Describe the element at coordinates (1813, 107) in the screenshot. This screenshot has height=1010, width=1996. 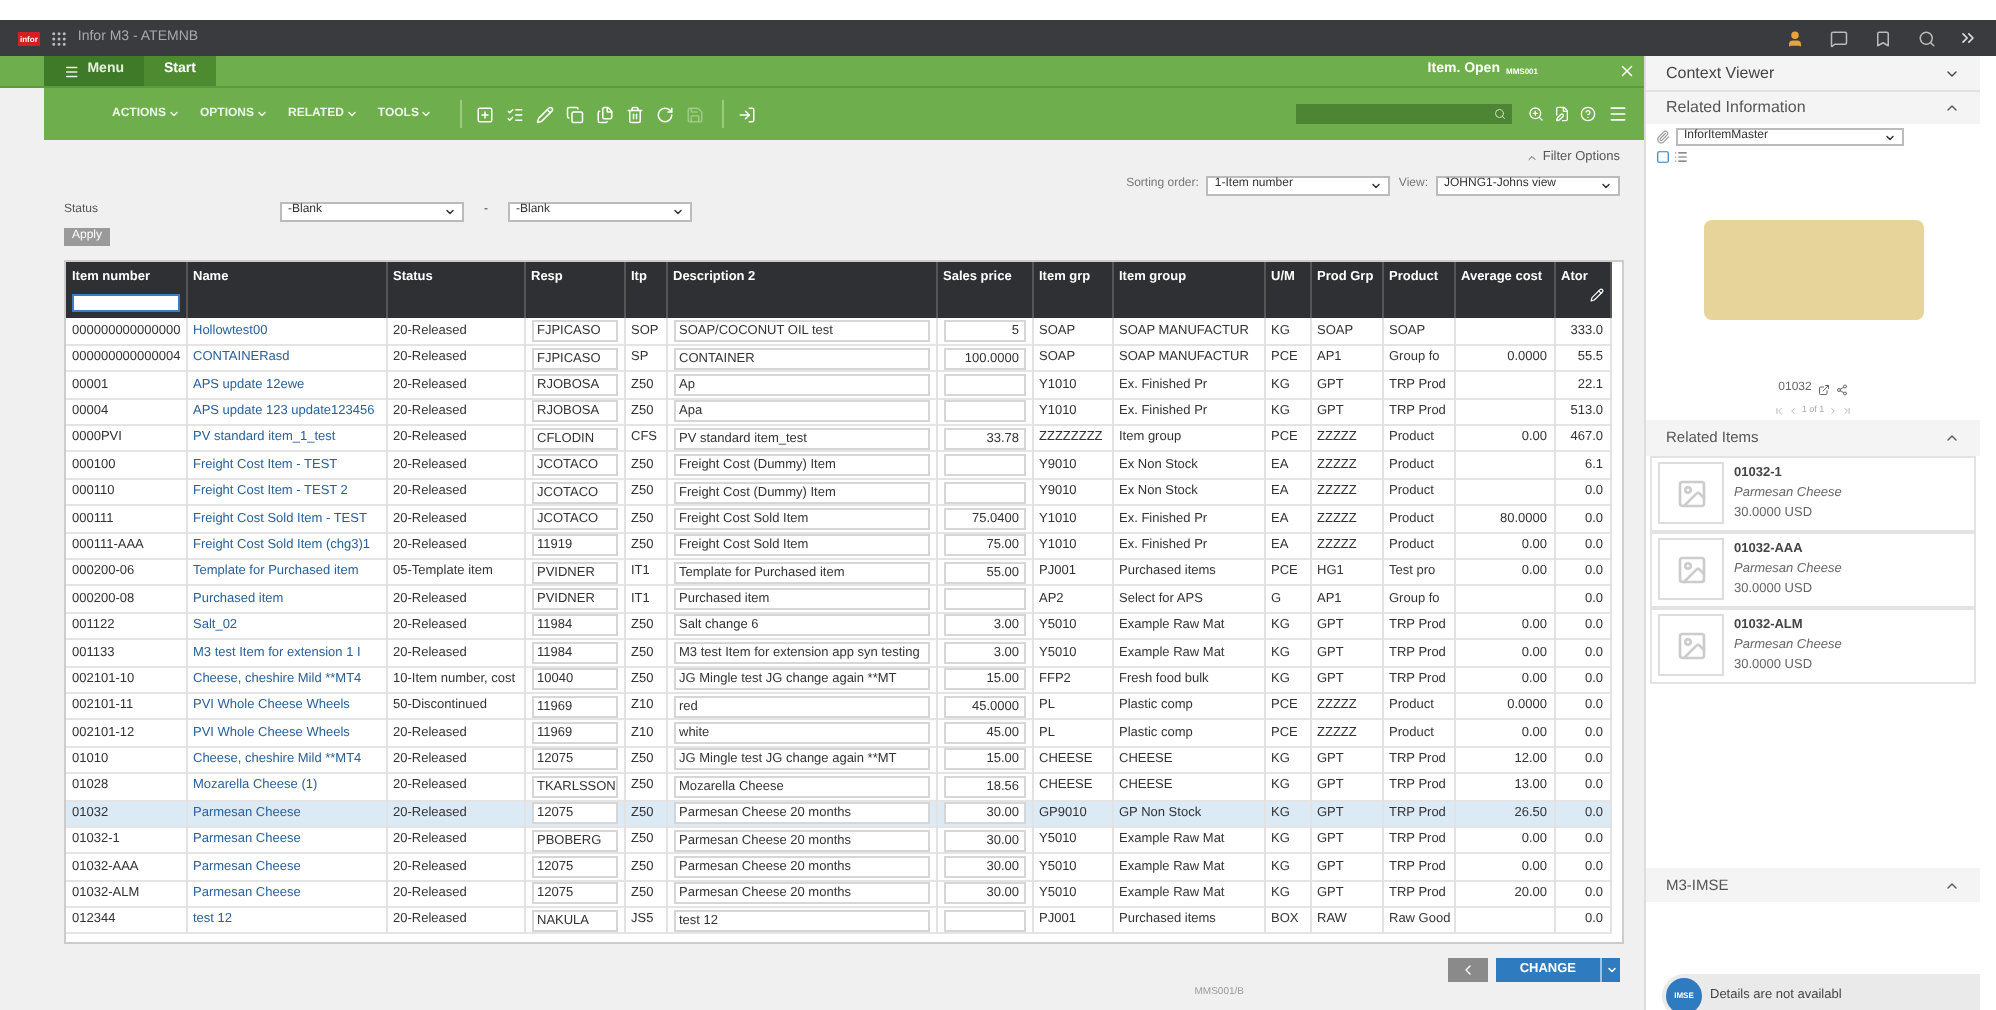
I see `related-information-header: Related Information` at that location.